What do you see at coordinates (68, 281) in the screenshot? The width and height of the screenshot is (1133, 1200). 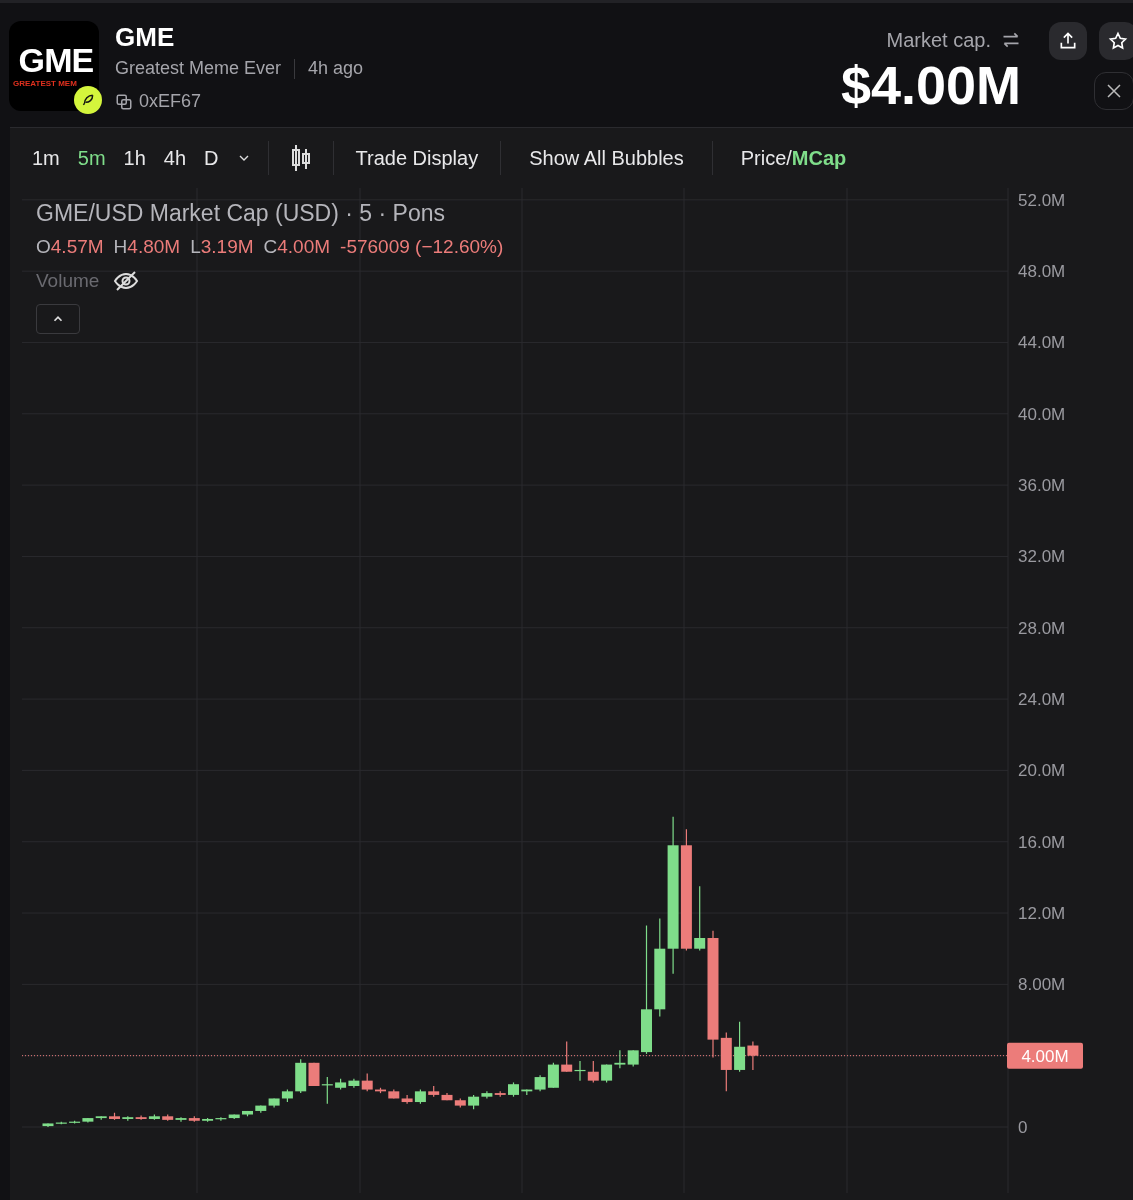 I see `volume-label: Volume` at bounding box center [68, 281].